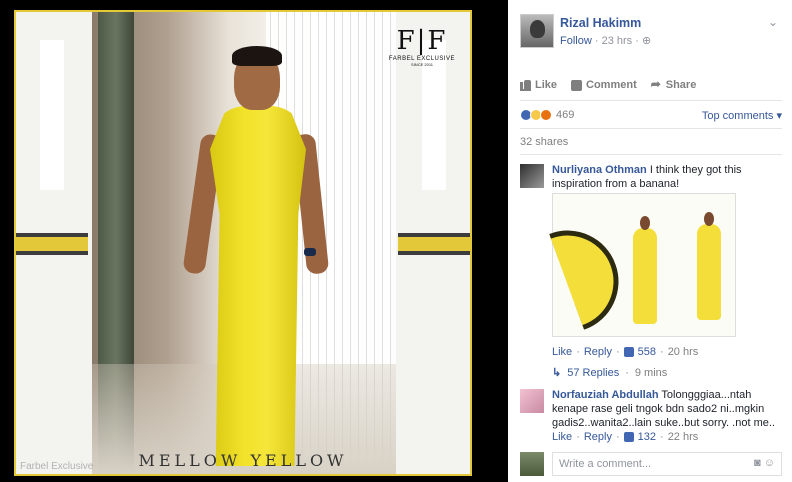  I want to click on yellow-robe, so click(258, 286).